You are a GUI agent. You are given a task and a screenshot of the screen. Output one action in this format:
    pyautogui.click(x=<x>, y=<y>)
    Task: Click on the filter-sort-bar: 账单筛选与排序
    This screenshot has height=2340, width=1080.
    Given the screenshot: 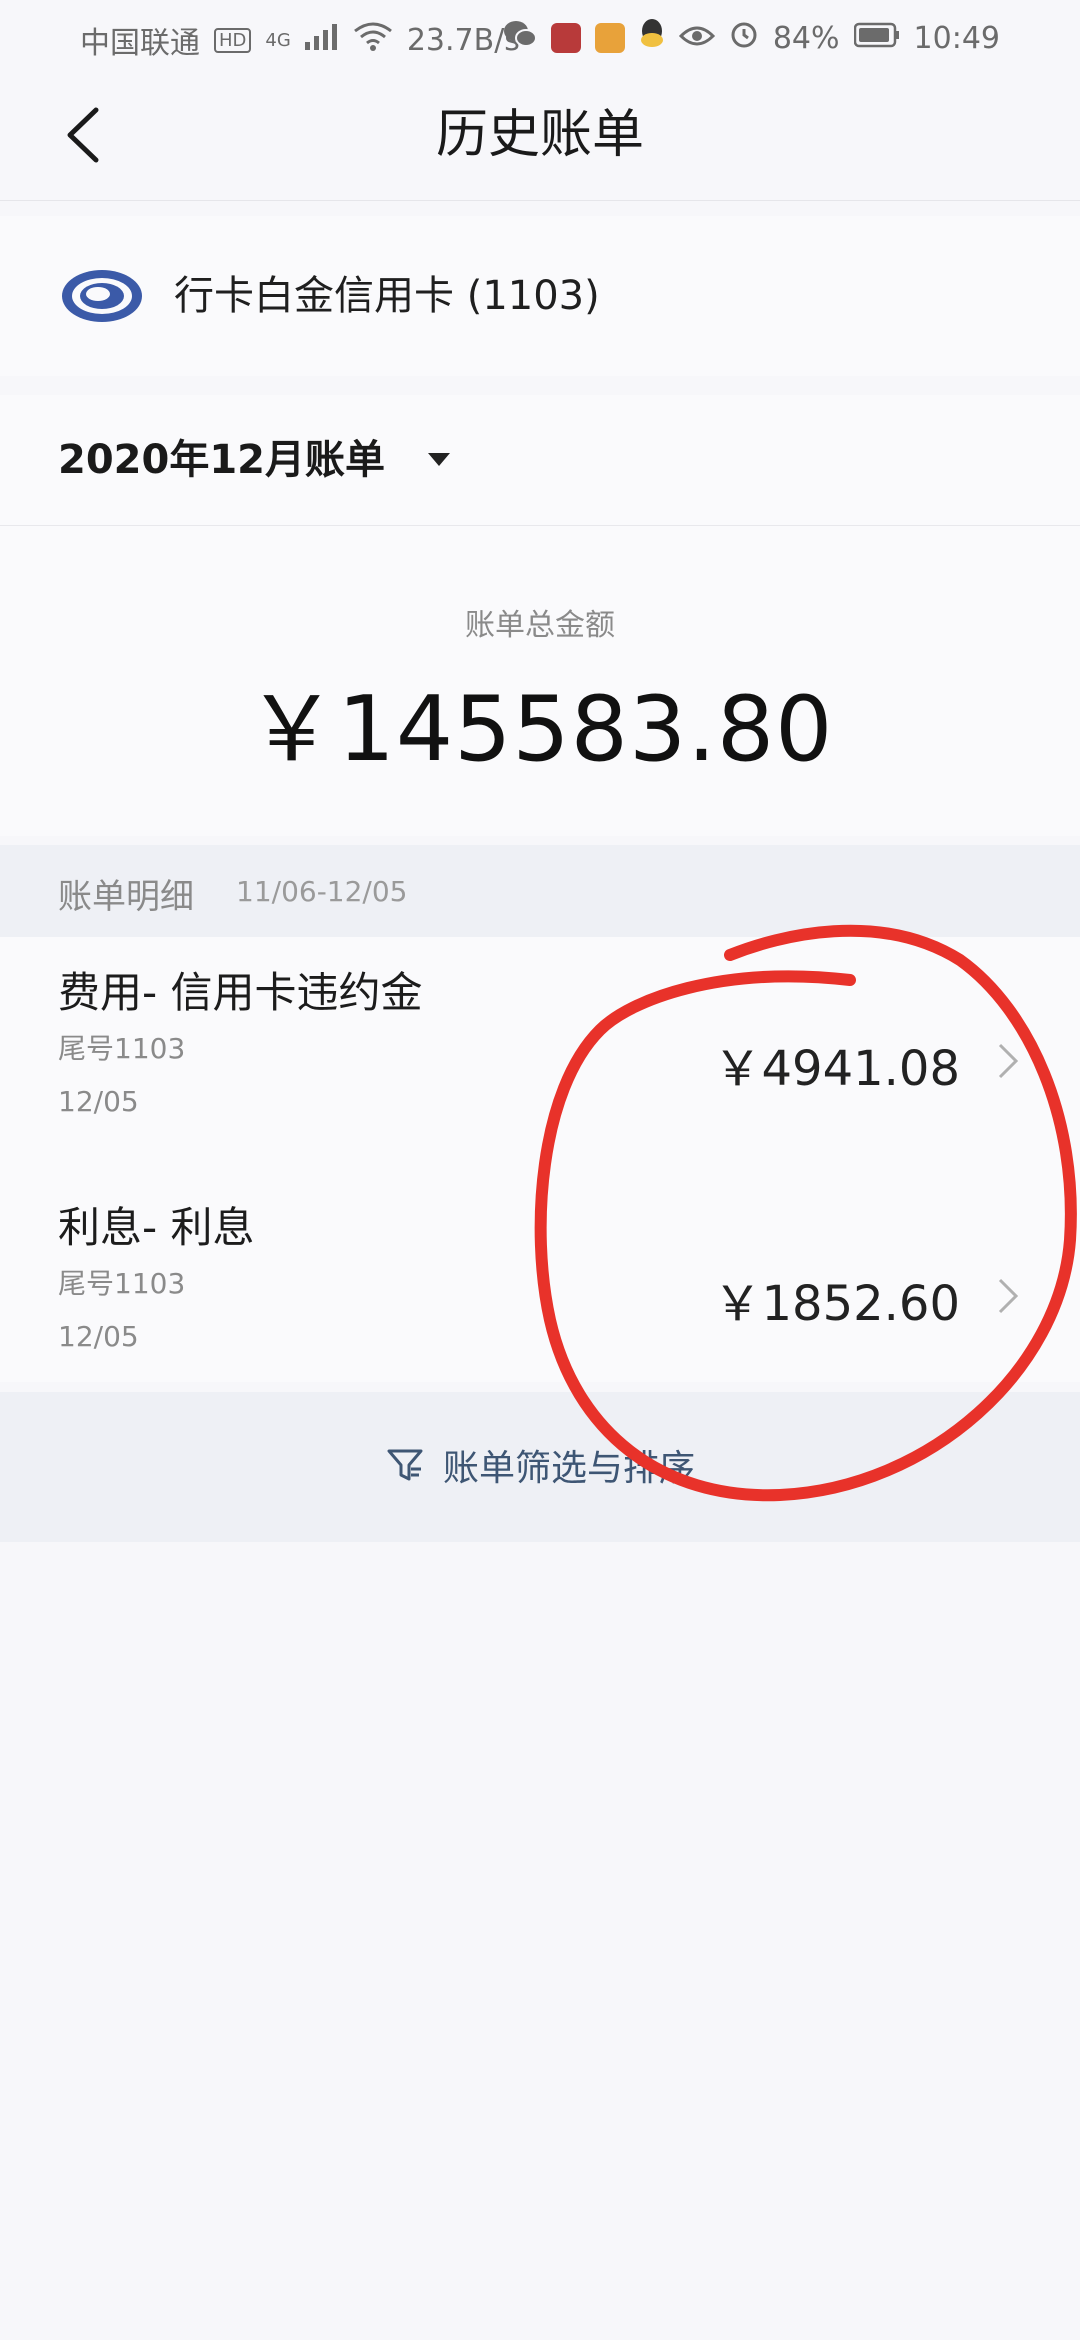 What is the action you would take?
    pyautogui.click(x=540, y=1467)
    